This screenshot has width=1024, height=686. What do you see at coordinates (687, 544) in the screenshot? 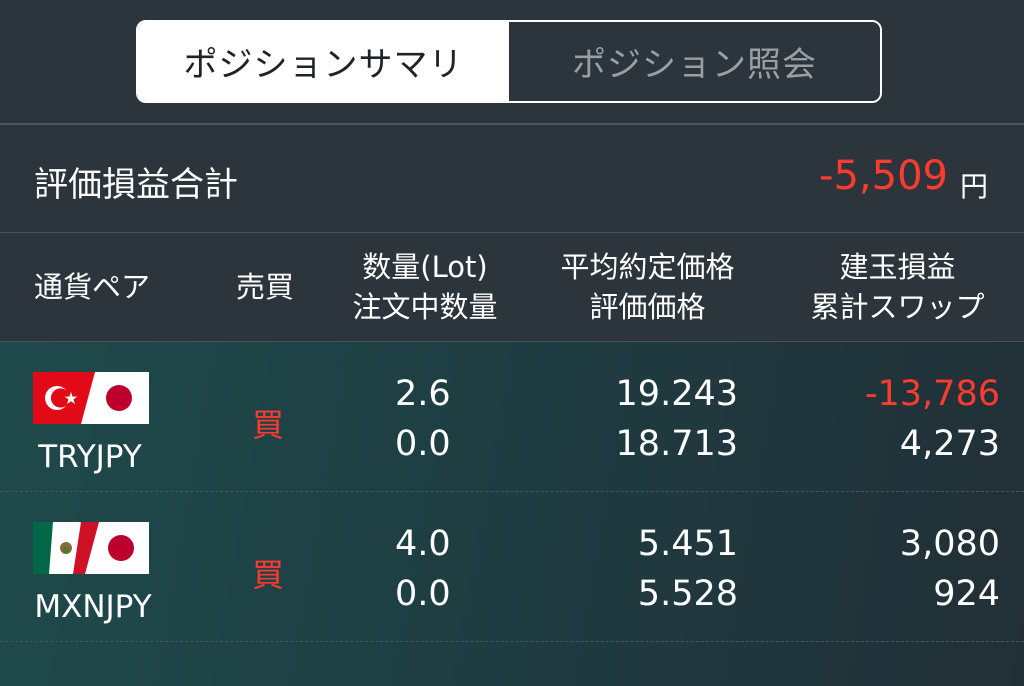
I see `avg-price: 5.451` at bounding box center [687, 544].